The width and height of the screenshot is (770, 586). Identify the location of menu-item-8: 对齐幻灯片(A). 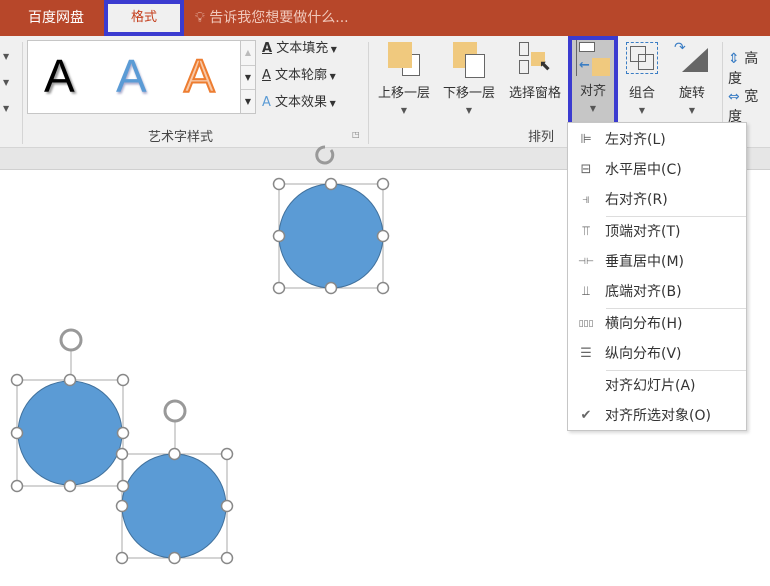
(657, 386).